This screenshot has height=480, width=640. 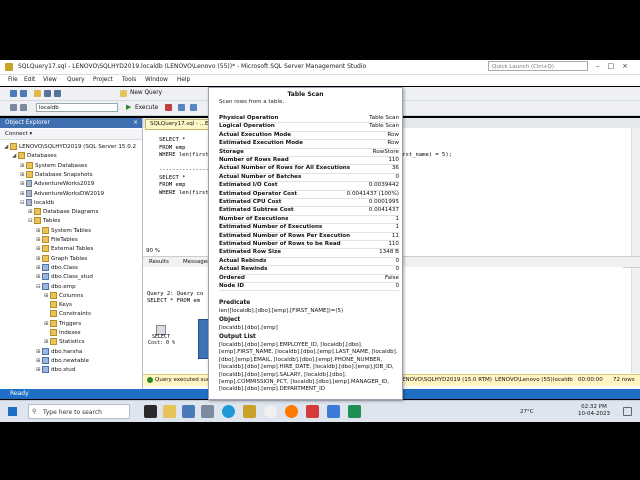 I want to click on database-select: localdb, so click(x=77, y=107).